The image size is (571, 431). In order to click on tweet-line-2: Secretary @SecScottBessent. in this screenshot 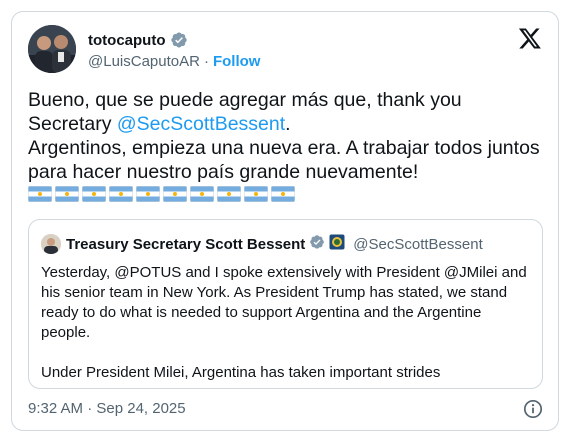, I will do `click(288, 124)`.